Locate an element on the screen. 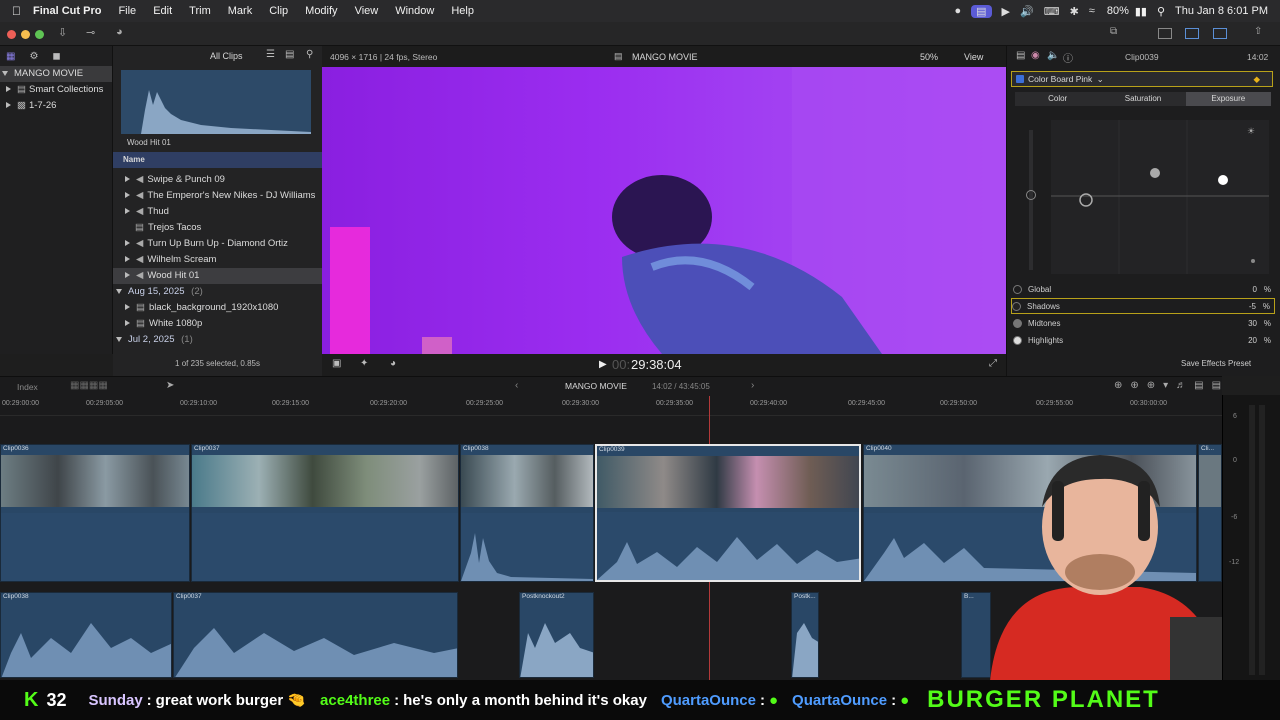 The width and height of the screenshot is (1280, 720). color-board: ☀ is located at coordinates (1160, 197).